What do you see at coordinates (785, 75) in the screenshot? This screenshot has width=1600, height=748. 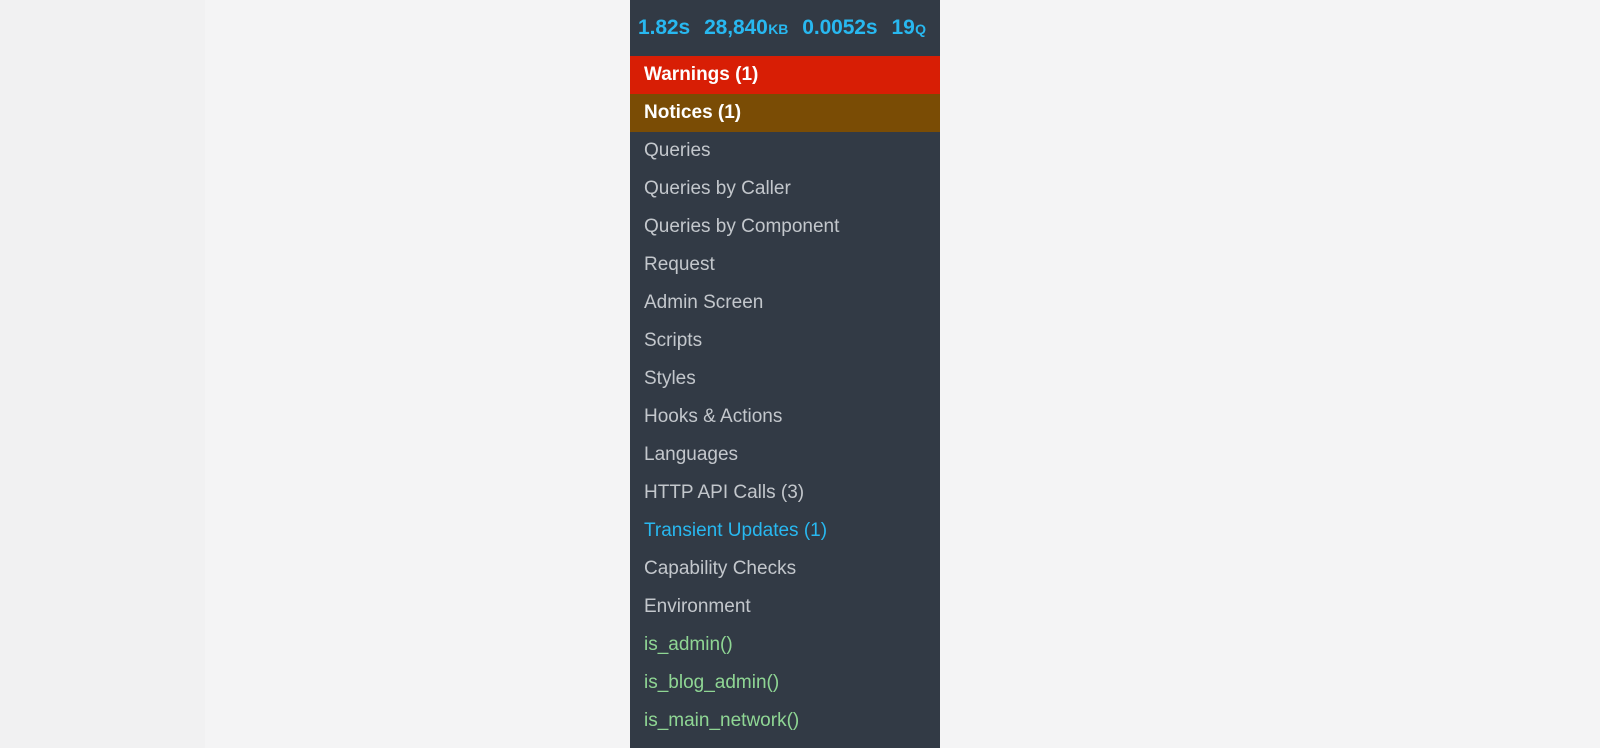 I see `menu-item-warnings: Warnings (1)` at bounding box center [785, 75].